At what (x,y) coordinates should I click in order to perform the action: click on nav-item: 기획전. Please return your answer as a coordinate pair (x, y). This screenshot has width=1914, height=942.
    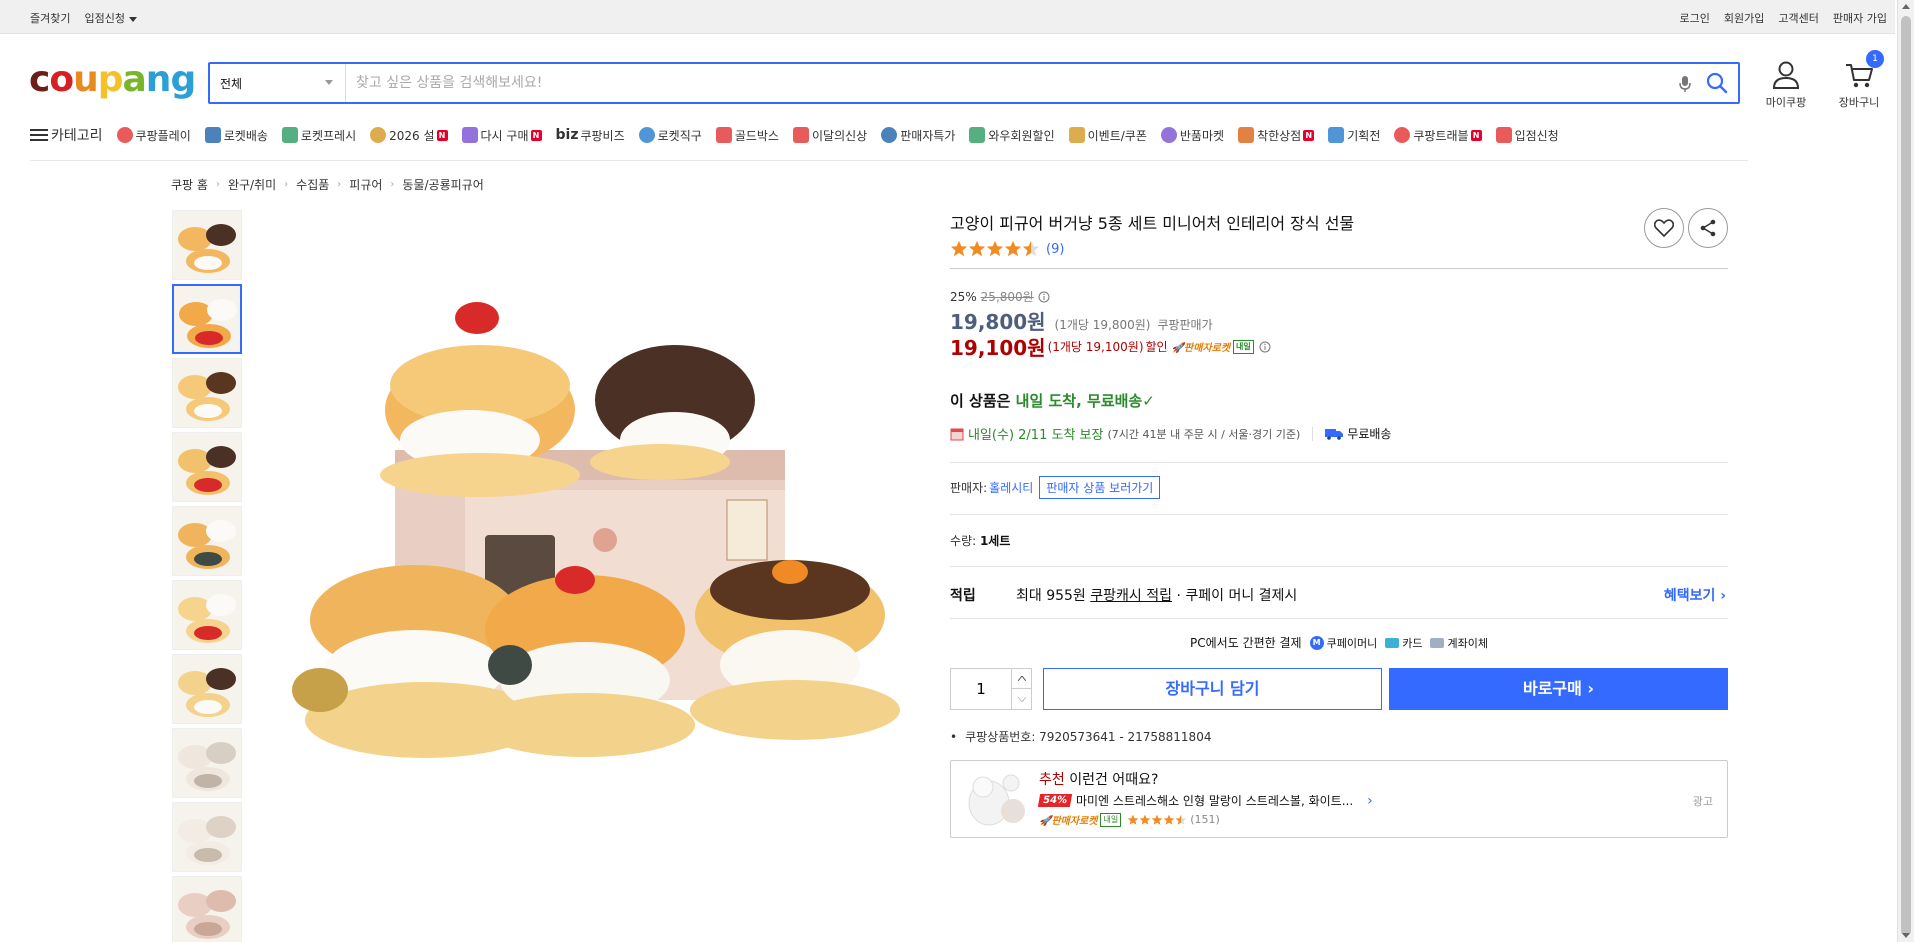
    Looking at the image, I should click on (1354, 135).